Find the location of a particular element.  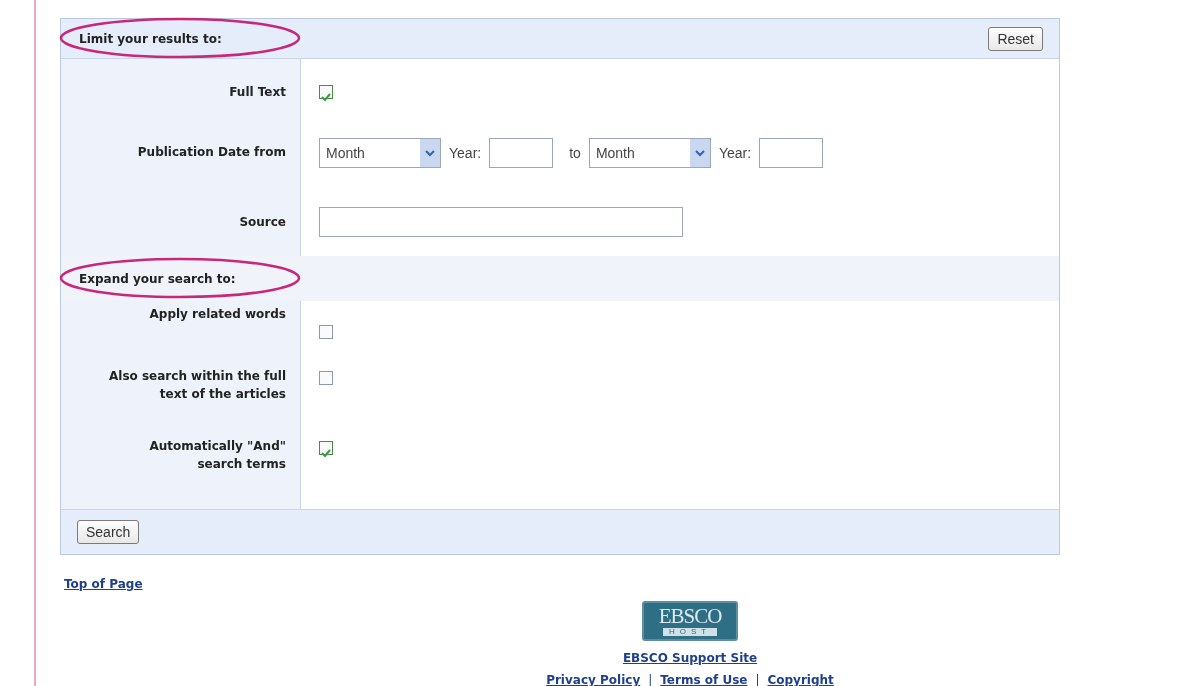

field-label: Publication Date from is located at coordinates (211, 152).